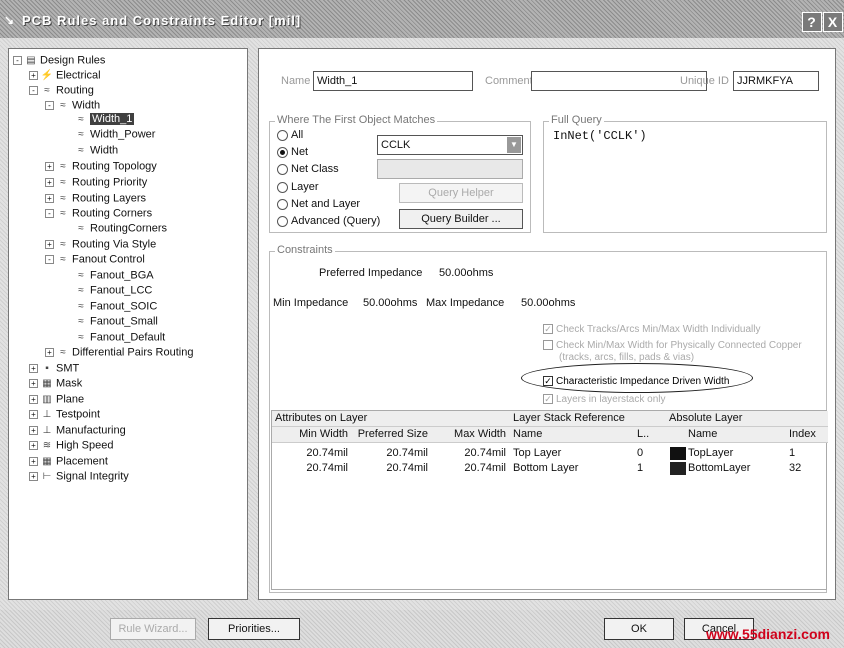 The height and width of the screenshot is (648, 844). What do you see at coordinates (292, 152) in the screenshot?
I see `match-option-radio: Net` at bounding box center [292, 152].